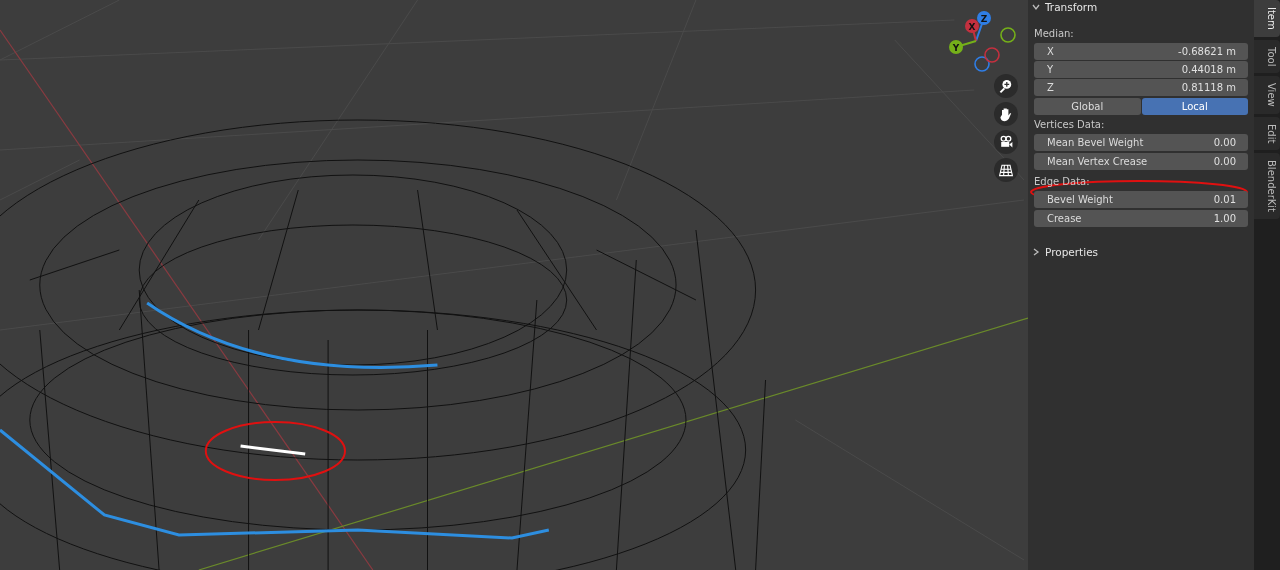 The image size is (1280, 570). Describe the element at coordinates (982, 39) in the screenshot. I see `navigation-gizmo: Z X Y` at that location.